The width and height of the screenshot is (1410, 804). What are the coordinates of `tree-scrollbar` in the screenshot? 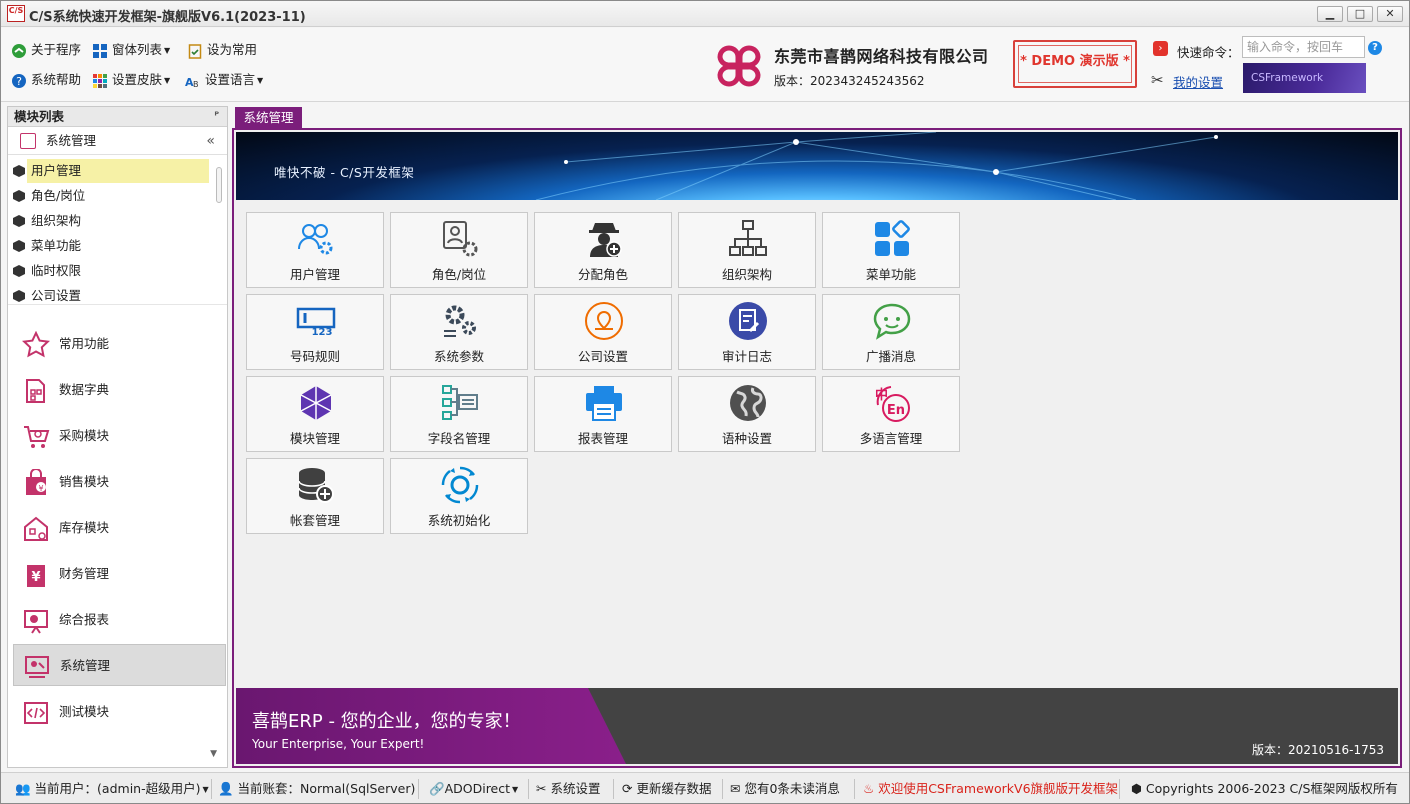 It's located at (219, 227).